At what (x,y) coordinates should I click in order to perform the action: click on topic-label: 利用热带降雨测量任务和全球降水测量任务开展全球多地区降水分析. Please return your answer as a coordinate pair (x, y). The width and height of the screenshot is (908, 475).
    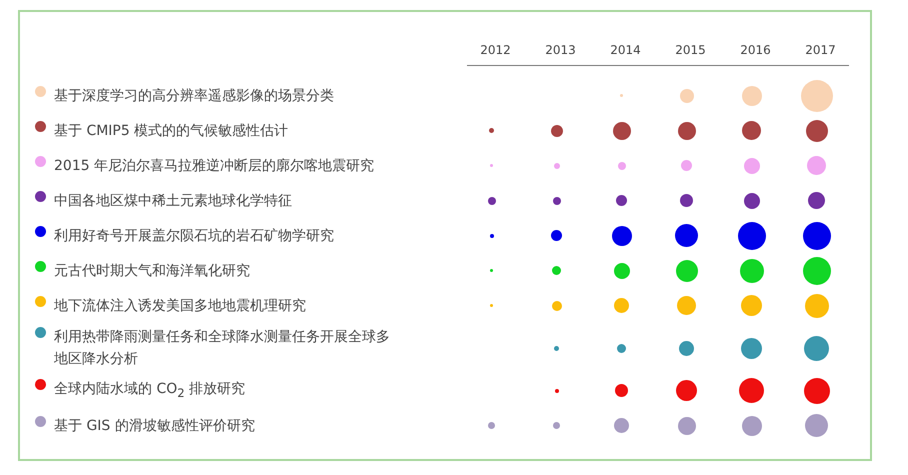
    Looking at the image, I should click on (222, 348).